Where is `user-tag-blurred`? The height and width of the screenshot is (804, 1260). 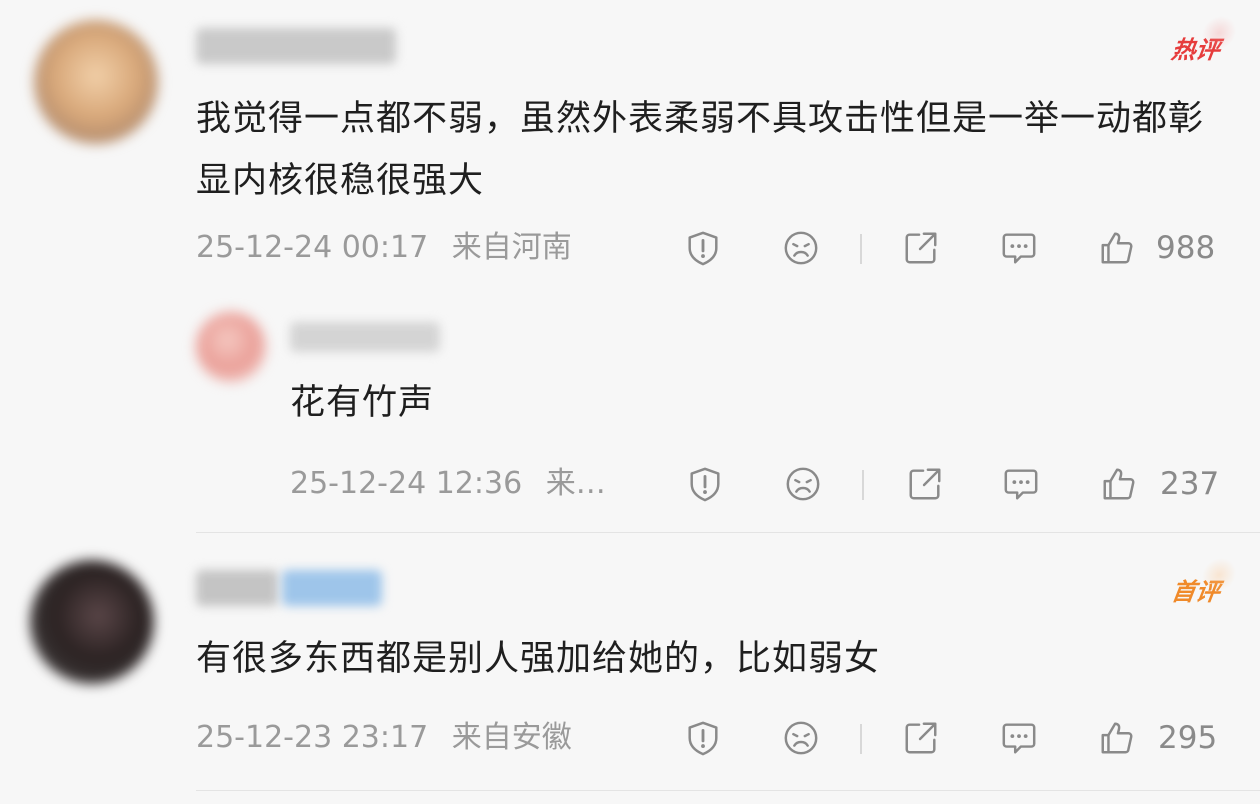 user-tag-blurred is located at coordinates (332, 588).